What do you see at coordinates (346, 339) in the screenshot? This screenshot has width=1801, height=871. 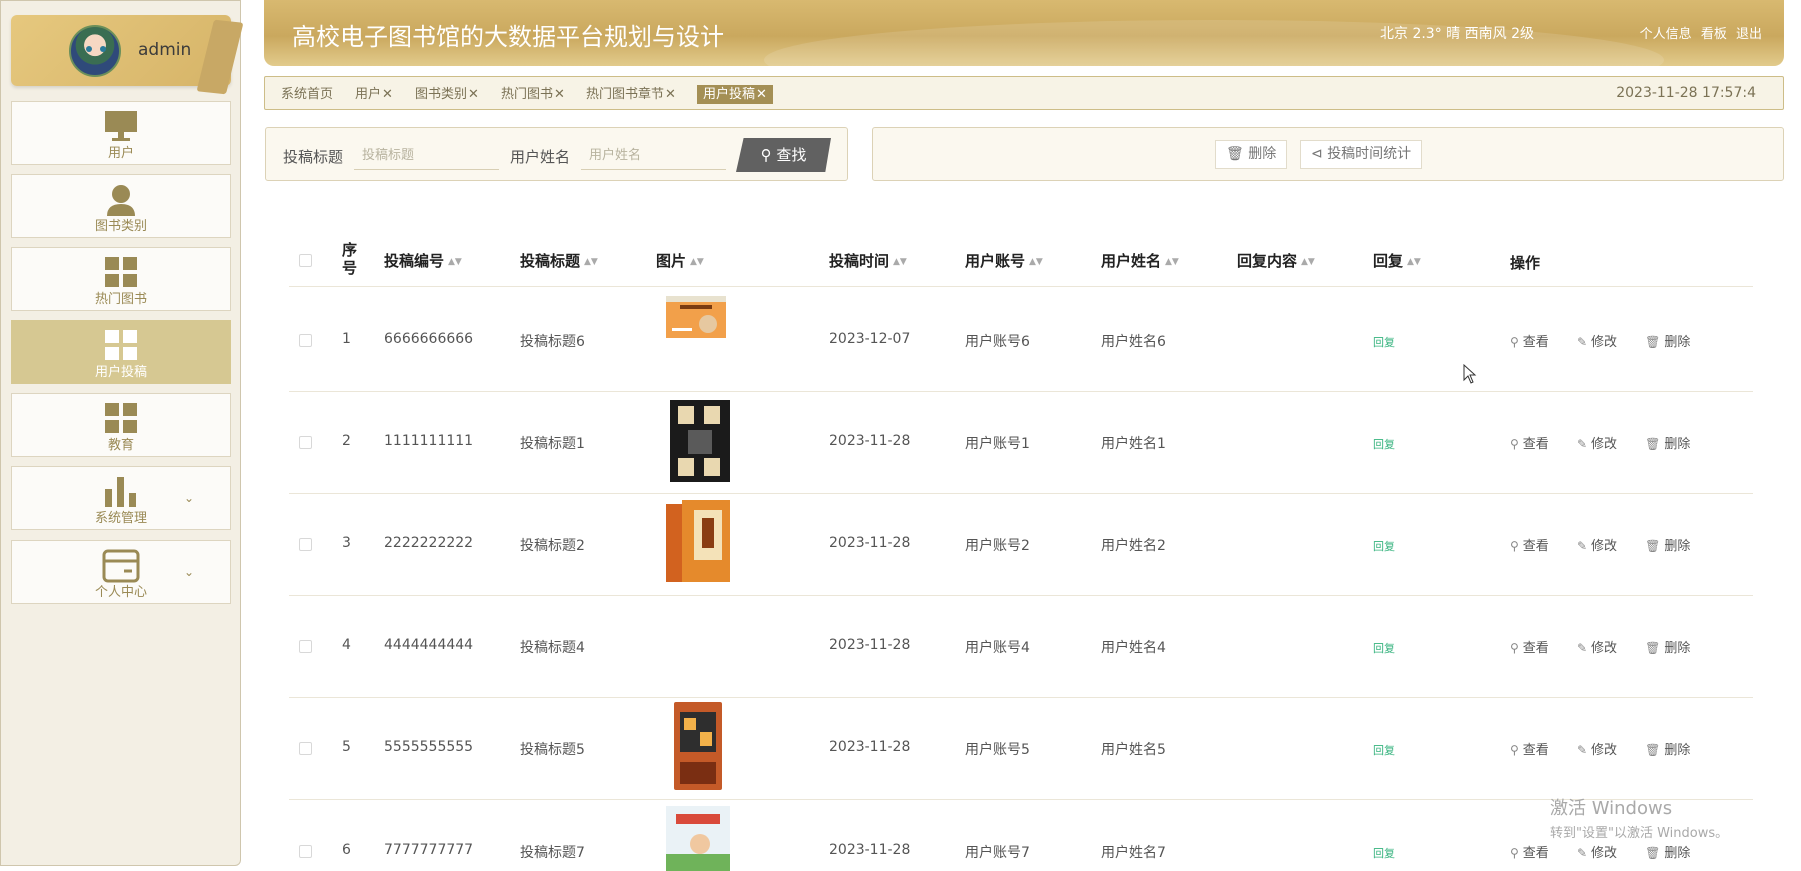 I see `cell-no: 1` at bounding box center [346, 339].